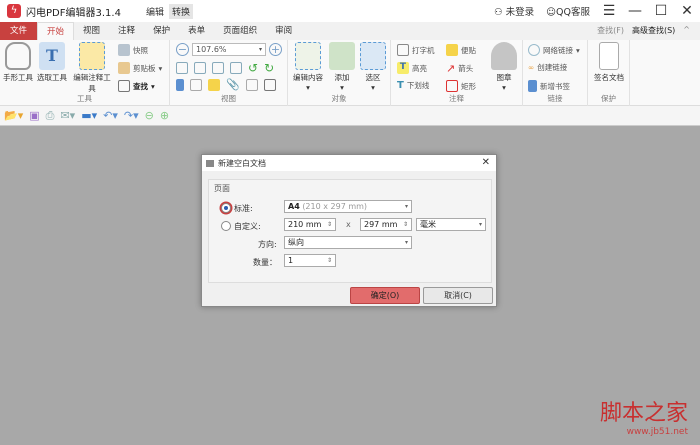 Image resolution: width=700 pixels, height=445 pixels. I want to click on stamp-button: 图章 ▾, so click(504, 67).